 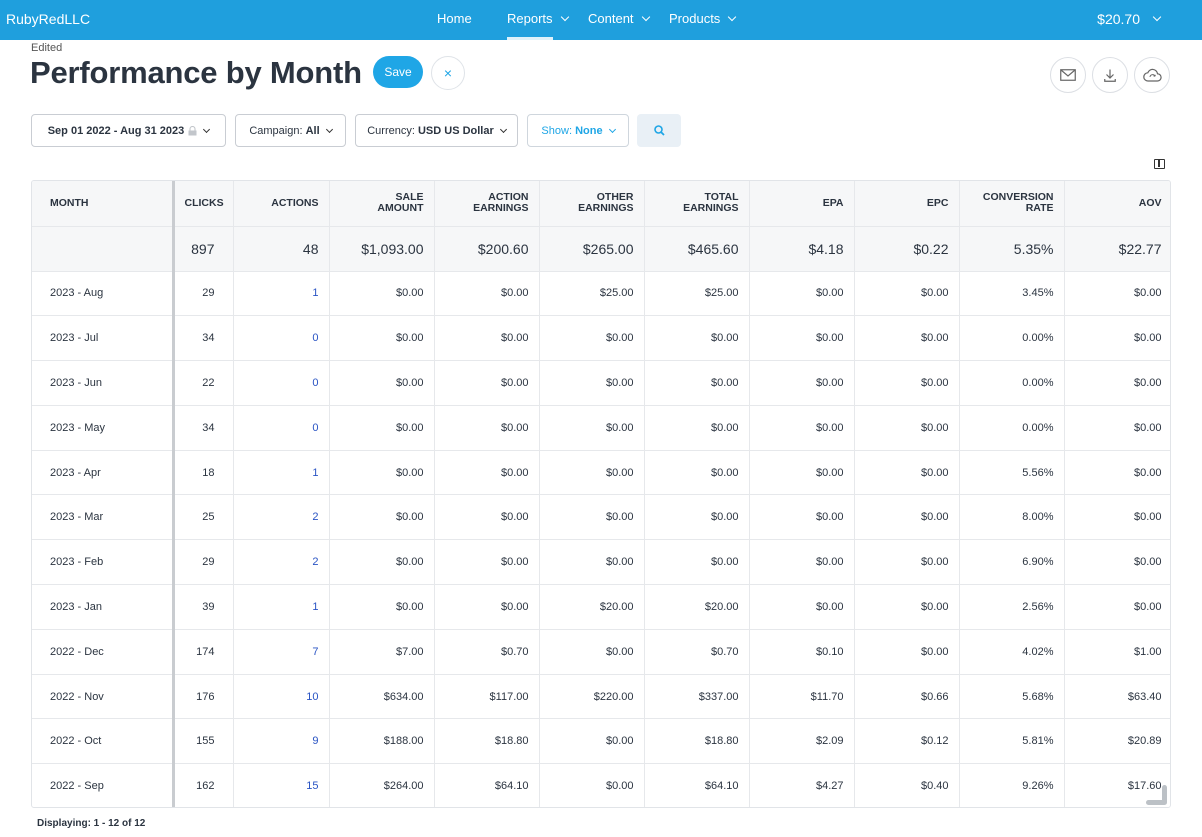 What do you see at coordinates (312, 130) in the screenshot?
I see `campaign-filter-value: All` at bounding box center [312, 130].